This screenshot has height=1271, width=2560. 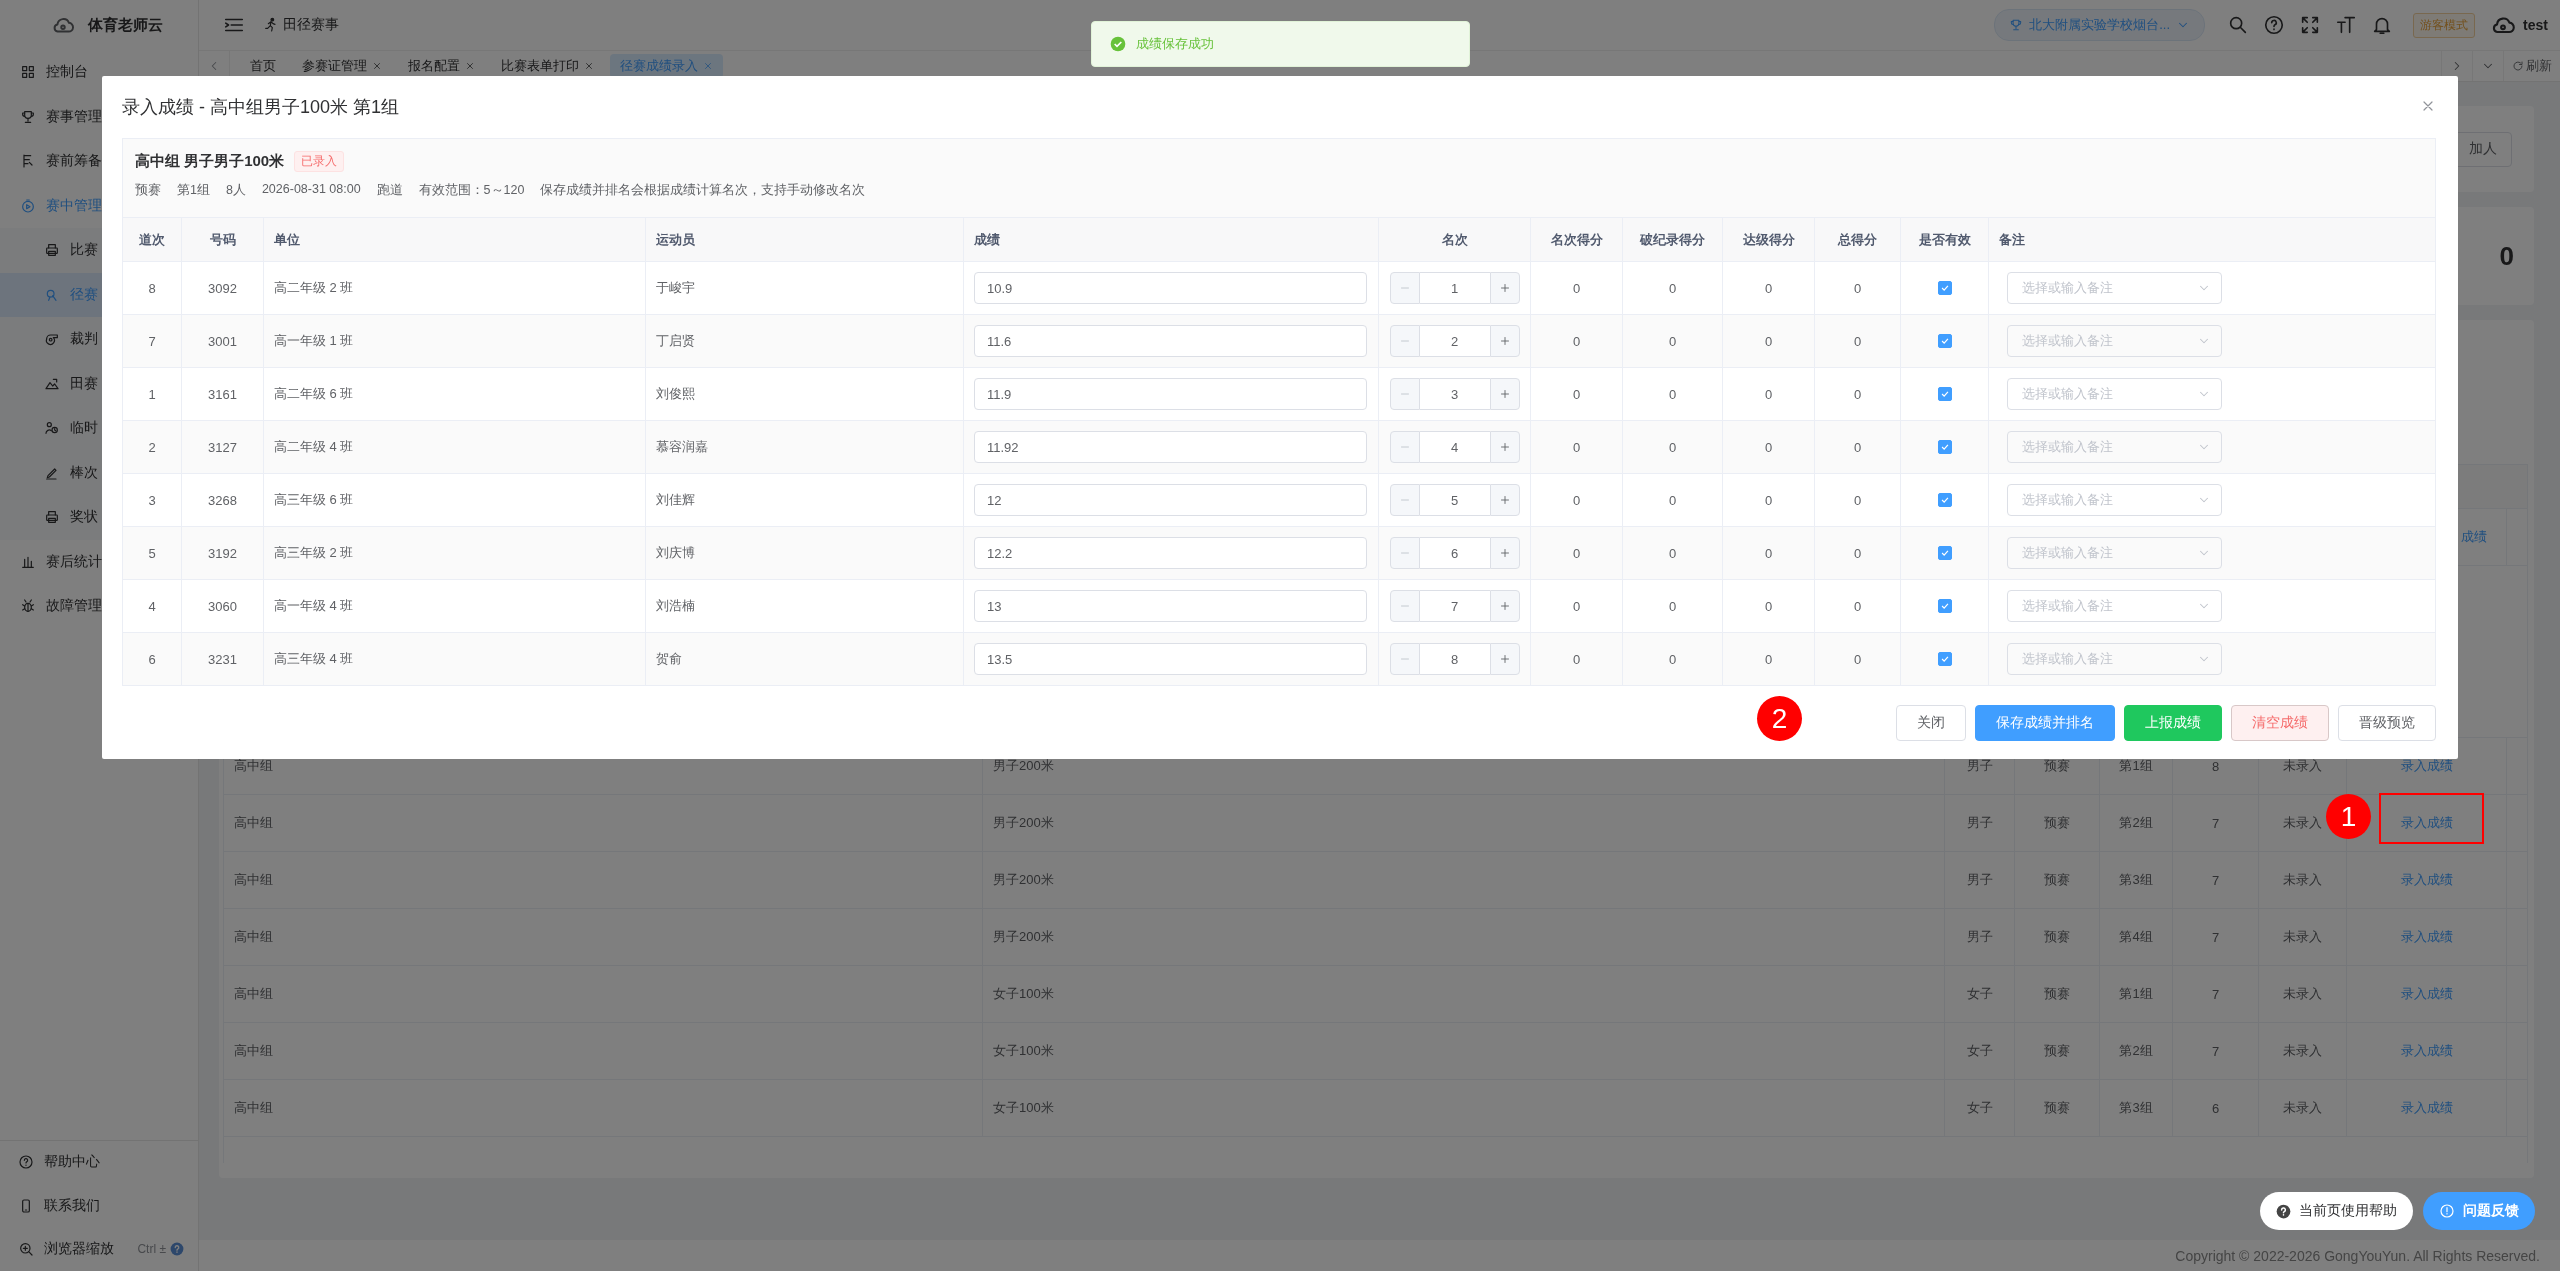 What do you see at coordinates (682, 447) in the screenshot?
I see `table-cell: 慕容润嘉` at bounding box center [682, 447].